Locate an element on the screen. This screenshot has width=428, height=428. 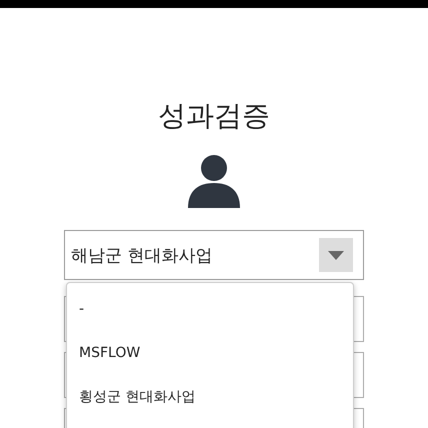
dropdown-option: MSFLOW is located at coordinates (210, 353).